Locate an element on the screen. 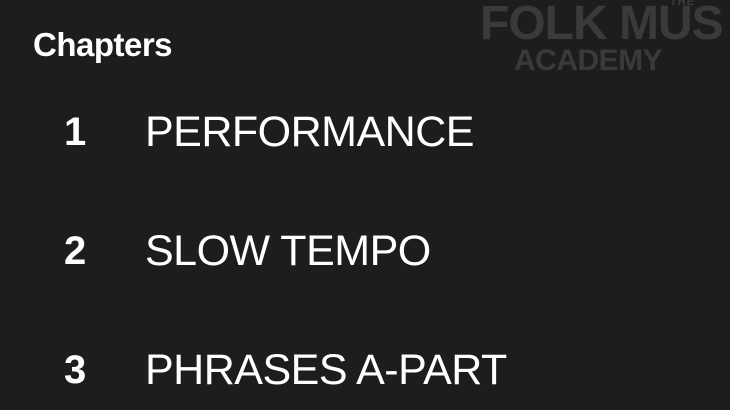  chapter-number: 1 is located at coordinates (75, 132).